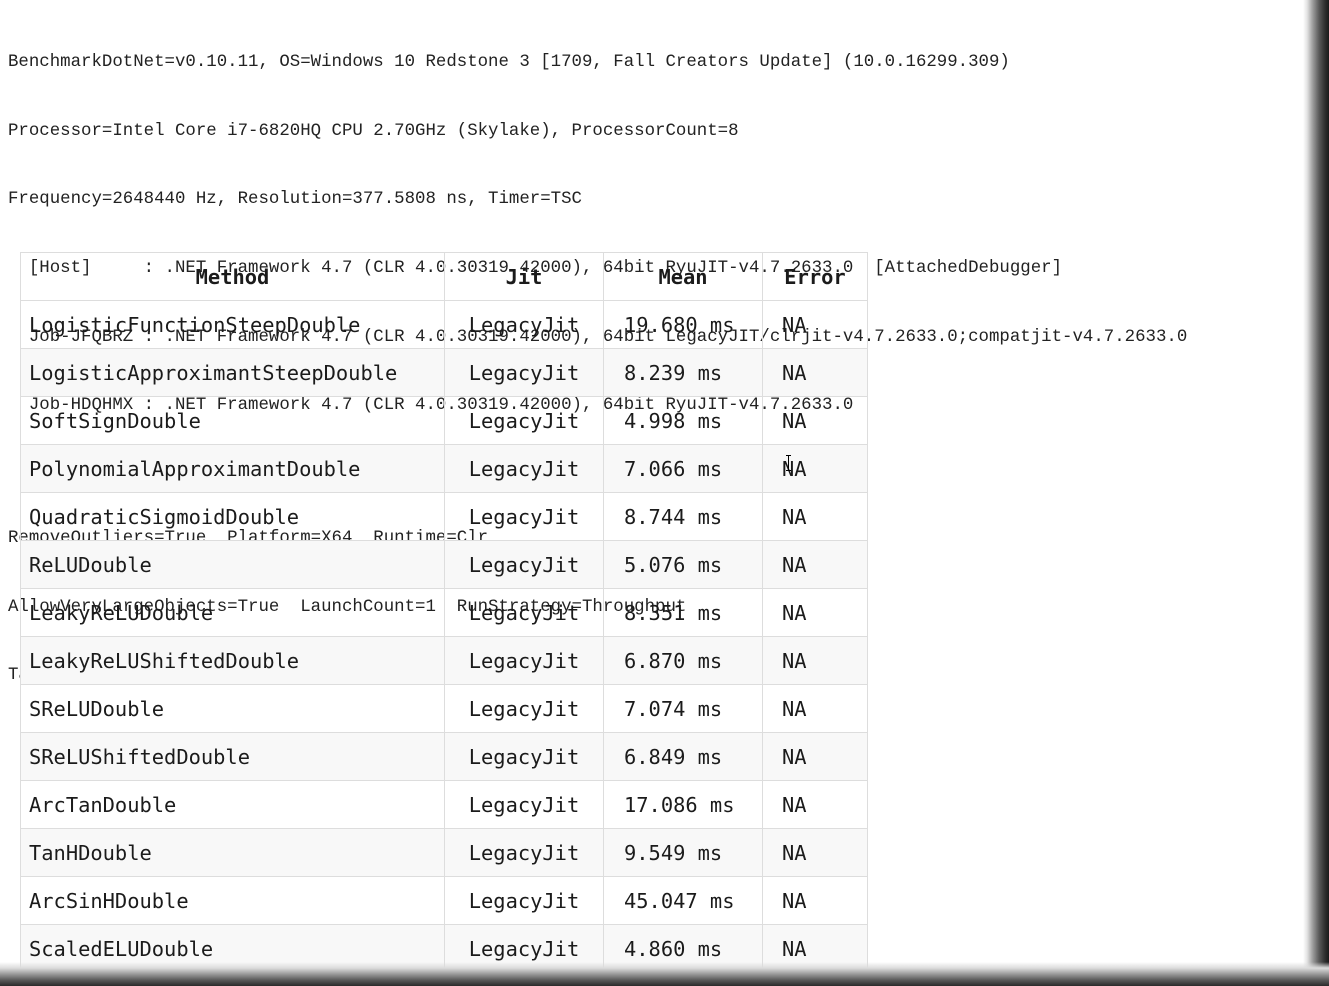 The width and height of the screenshot is (1329, 986). What do you see at coordinates (232, 372) in the screenshot?
I see `cell-method: LogisticApproximantSteepDouble` at bounding box center [232, 372].